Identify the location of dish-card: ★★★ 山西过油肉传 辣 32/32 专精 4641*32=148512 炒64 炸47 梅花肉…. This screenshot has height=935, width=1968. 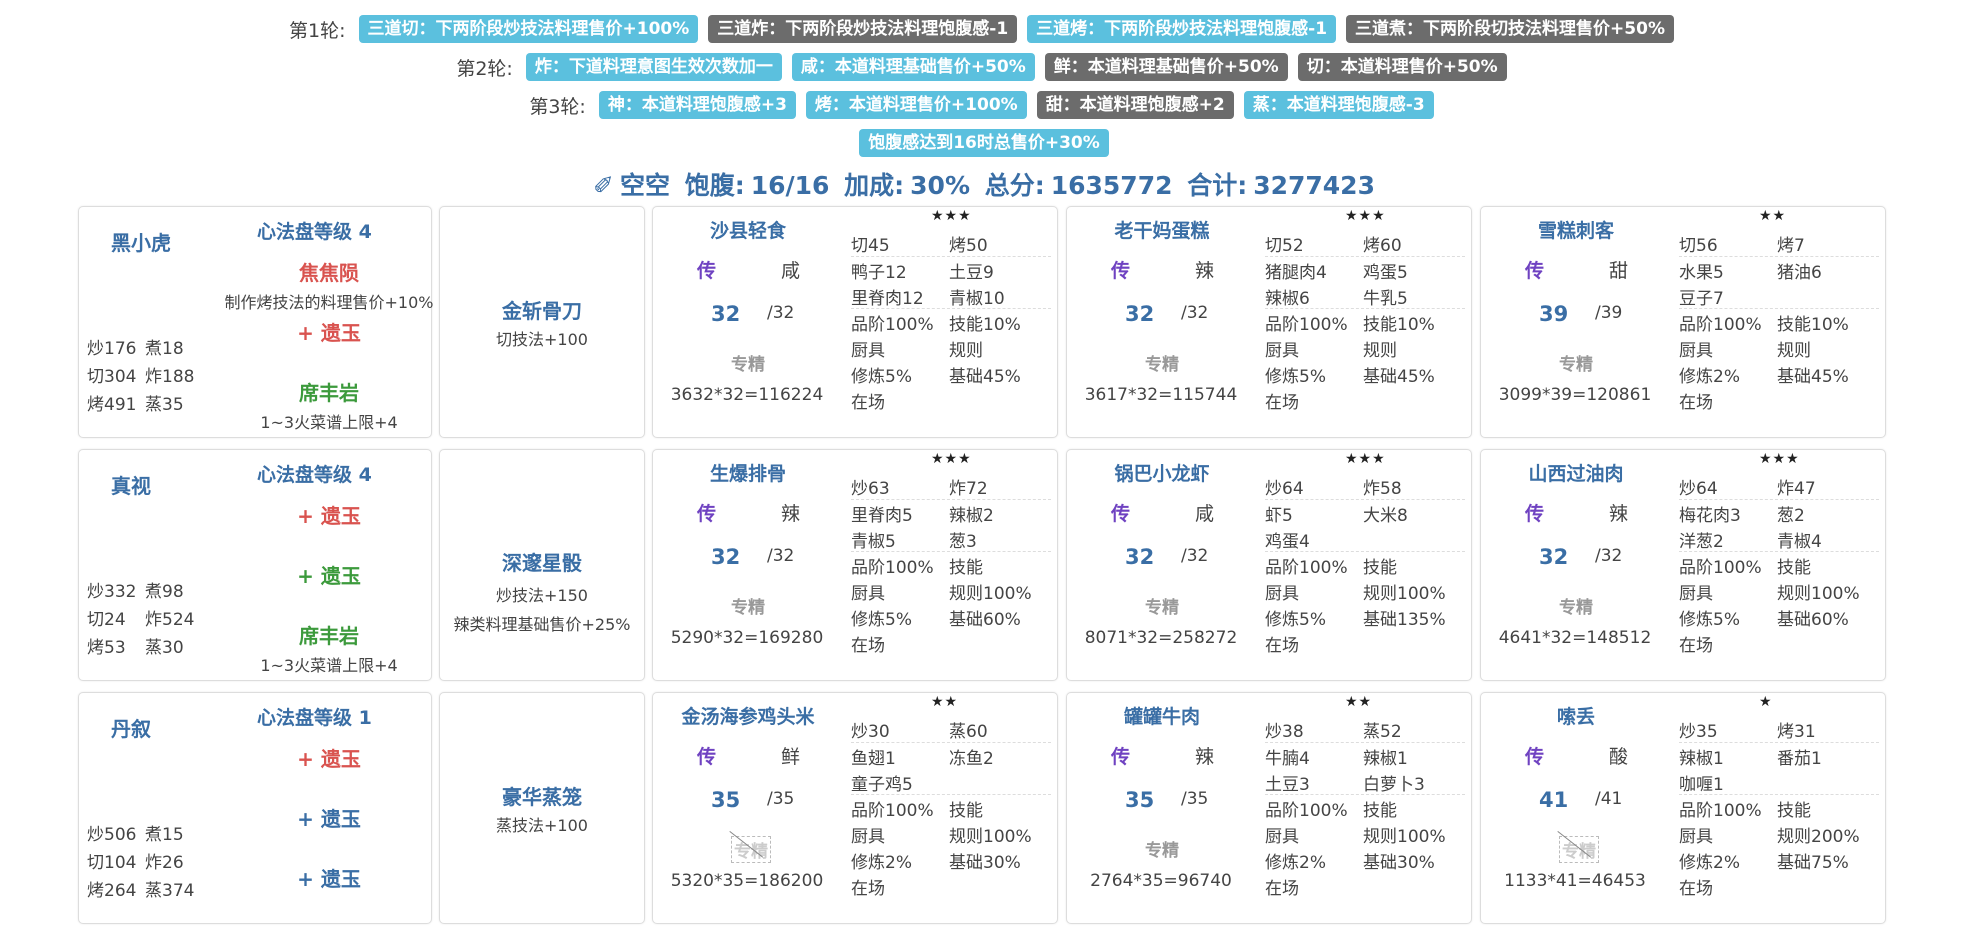
(1683, 565).